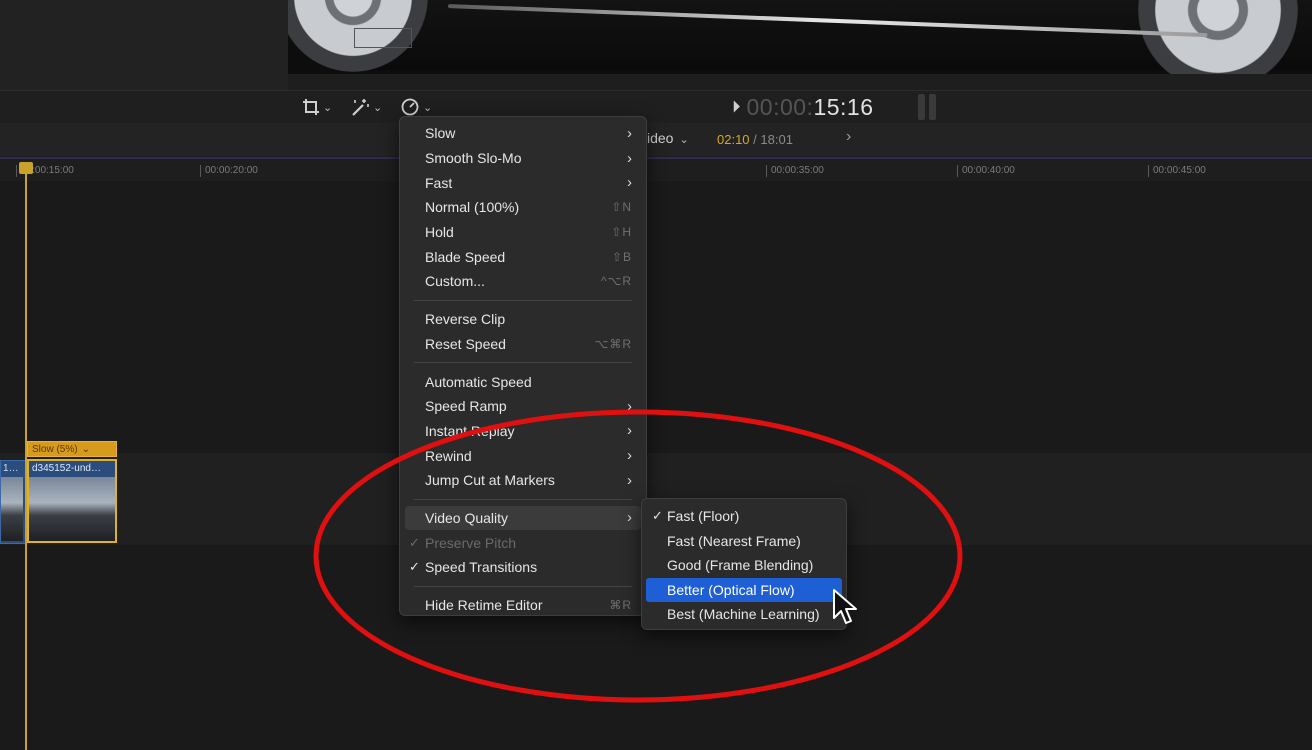 Image resolution: width=1312 pixels, height=750 pixels. I want to click on submenu-item-label: Better (Optical Flow), so click(731, 589).